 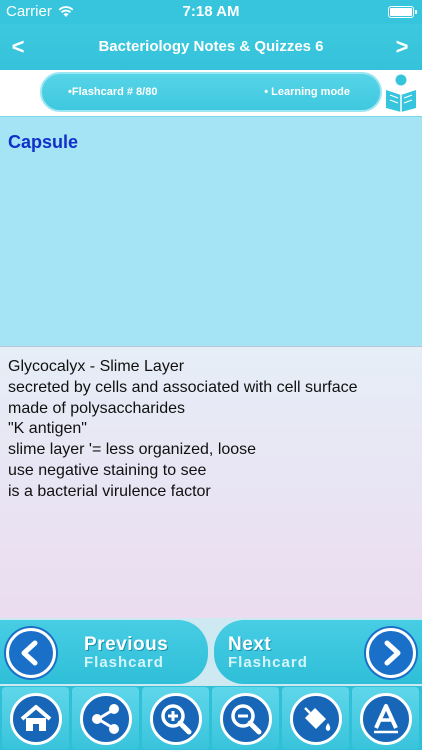 I want to click on font-size-button, so click(x=385, y=718).